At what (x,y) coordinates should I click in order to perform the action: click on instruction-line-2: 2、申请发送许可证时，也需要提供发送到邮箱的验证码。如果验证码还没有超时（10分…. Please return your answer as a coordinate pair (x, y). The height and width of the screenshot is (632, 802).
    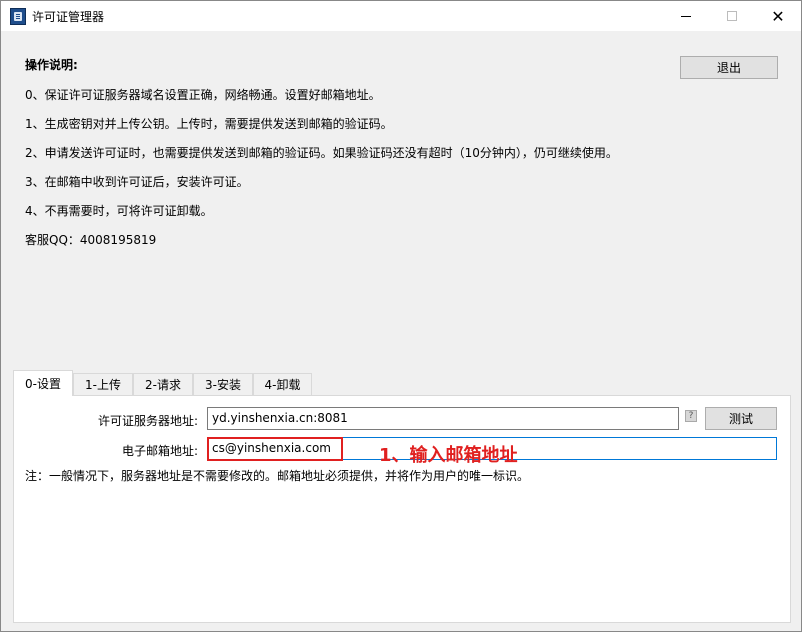
    Looking at the image, I should click on (321, 153).